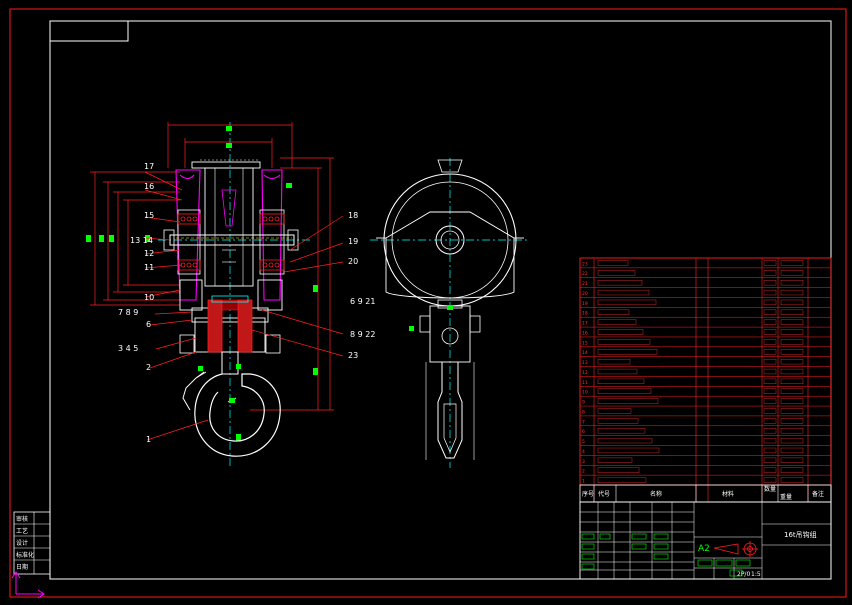 The image size is (852, 605). I want to click on header-qty: 数量, so click(770, 489).